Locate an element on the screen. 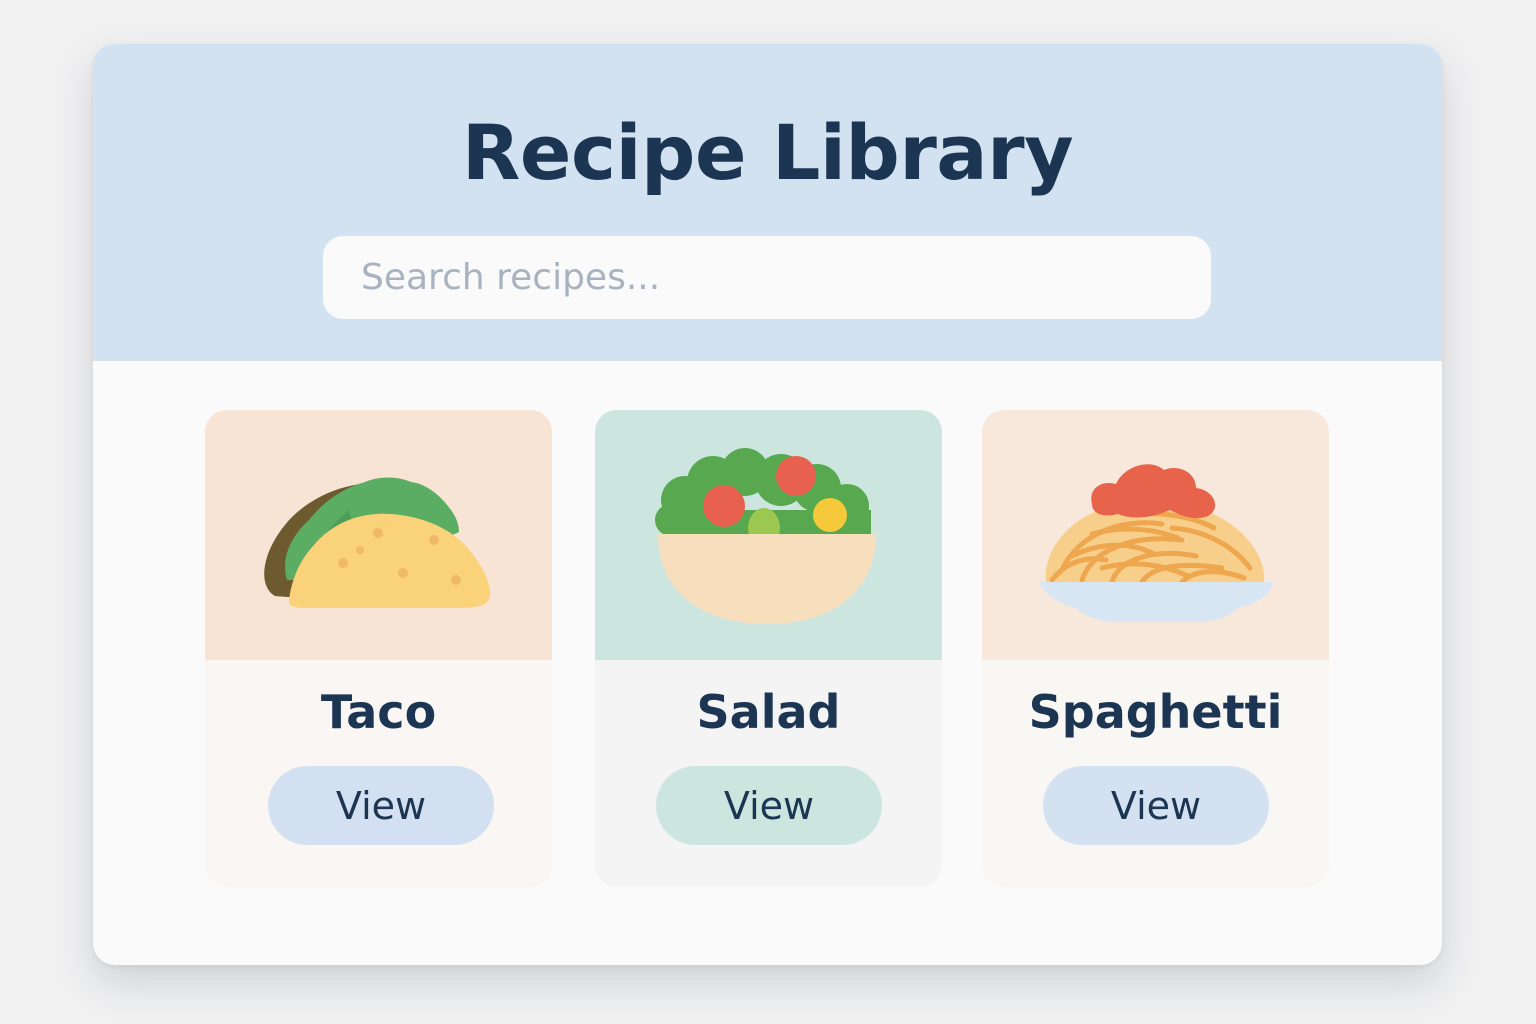 The image size is (1536, 1024). view-button-salad: View is located at coordinates (769, 805).